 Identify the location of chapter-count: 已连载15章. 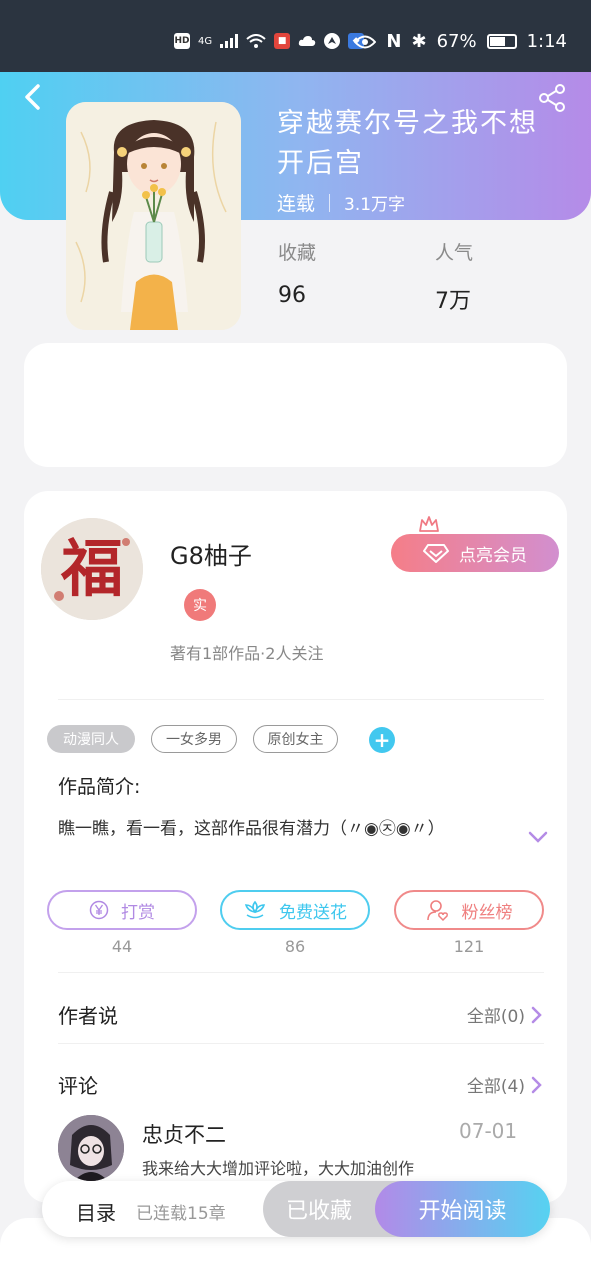
(181, 1214).